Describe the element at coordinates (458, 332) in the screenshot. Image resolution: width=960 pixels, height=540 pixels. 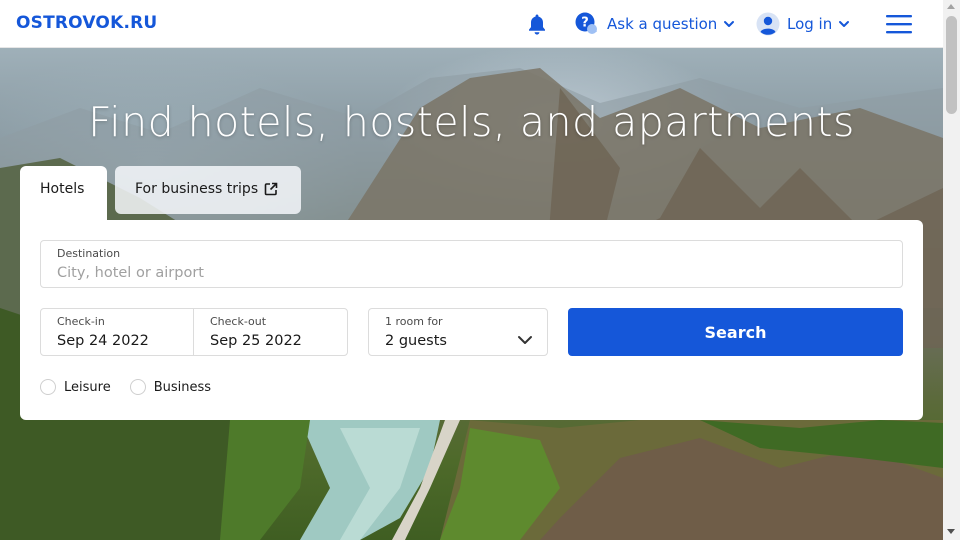
I see `guests-select: 1 room for 2 guests` at that location.